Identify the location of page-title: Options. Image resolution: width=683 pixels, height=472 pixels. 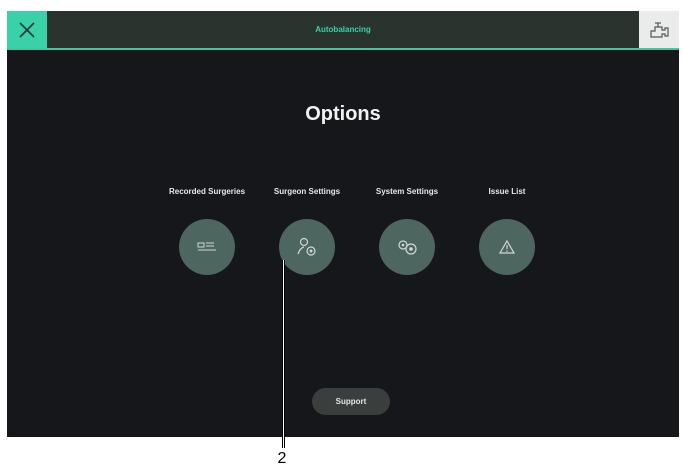
(343, 114).